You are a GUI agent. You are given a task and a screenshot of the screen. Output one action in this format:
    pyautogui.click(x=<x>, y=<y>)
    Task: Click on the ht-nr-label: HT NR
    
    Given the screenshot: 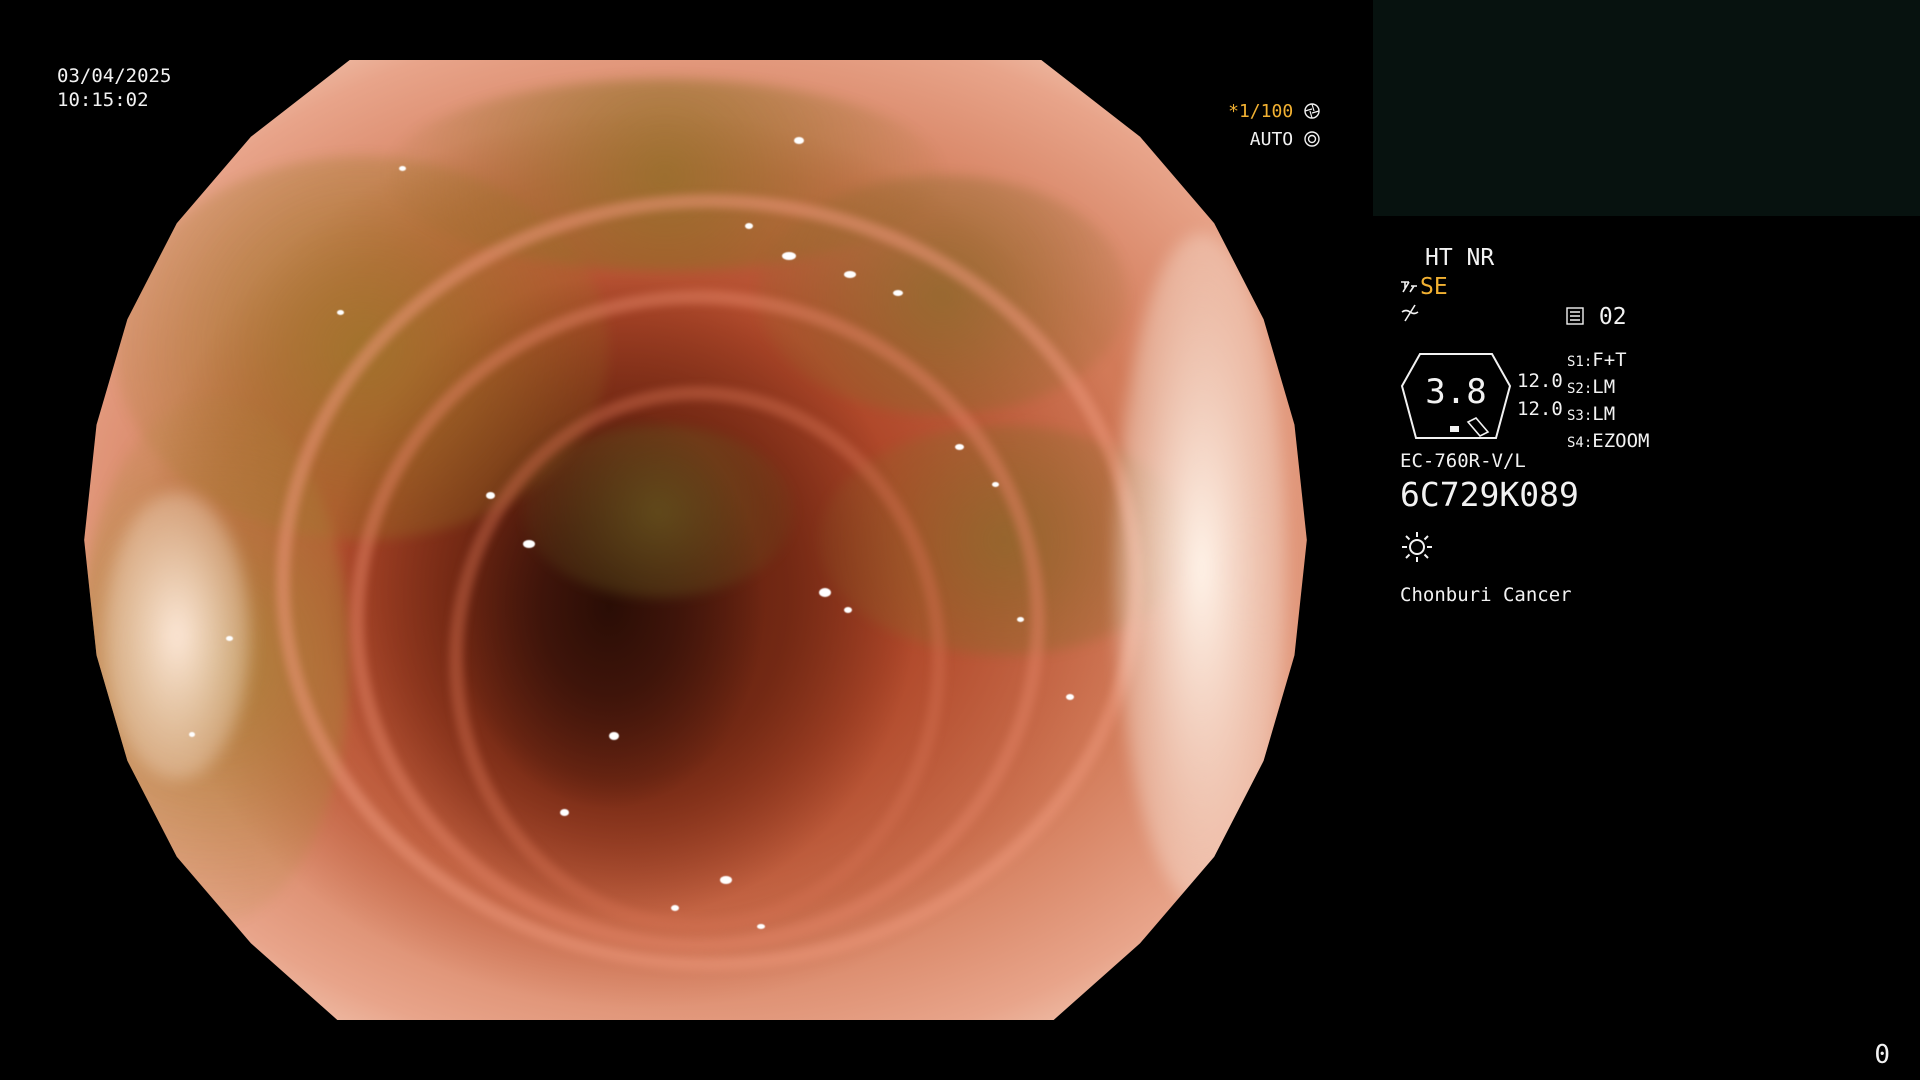 What is the action you would take?
    pyautogui.click(x=1460, y=258)
    